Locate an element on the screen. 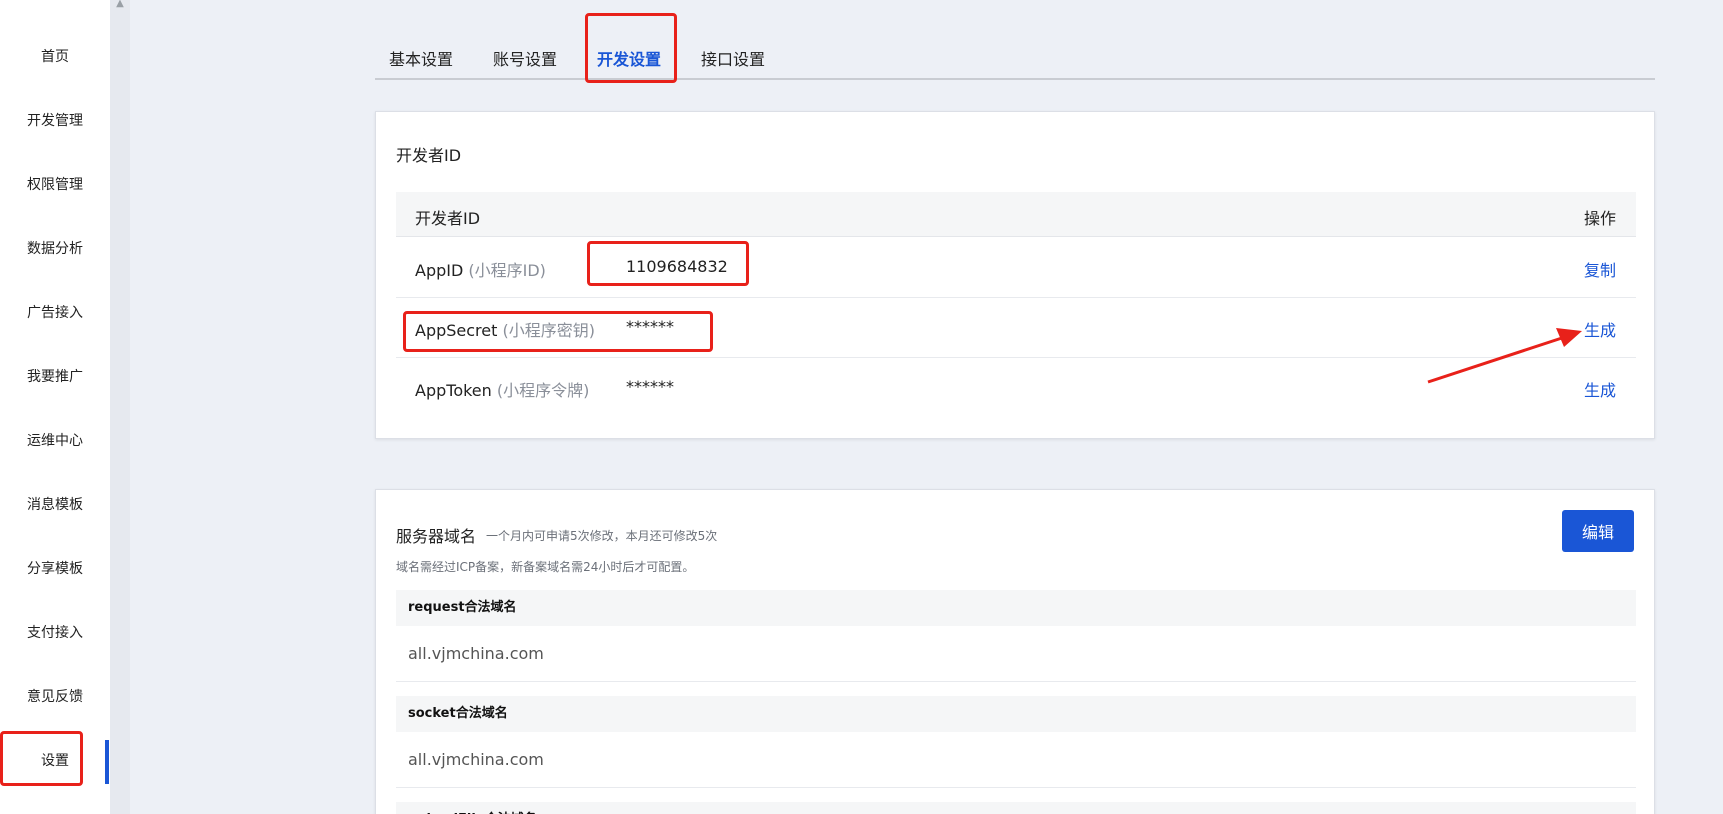  tab-account-settings: 账号设置 is located at coordinates (525, 58).